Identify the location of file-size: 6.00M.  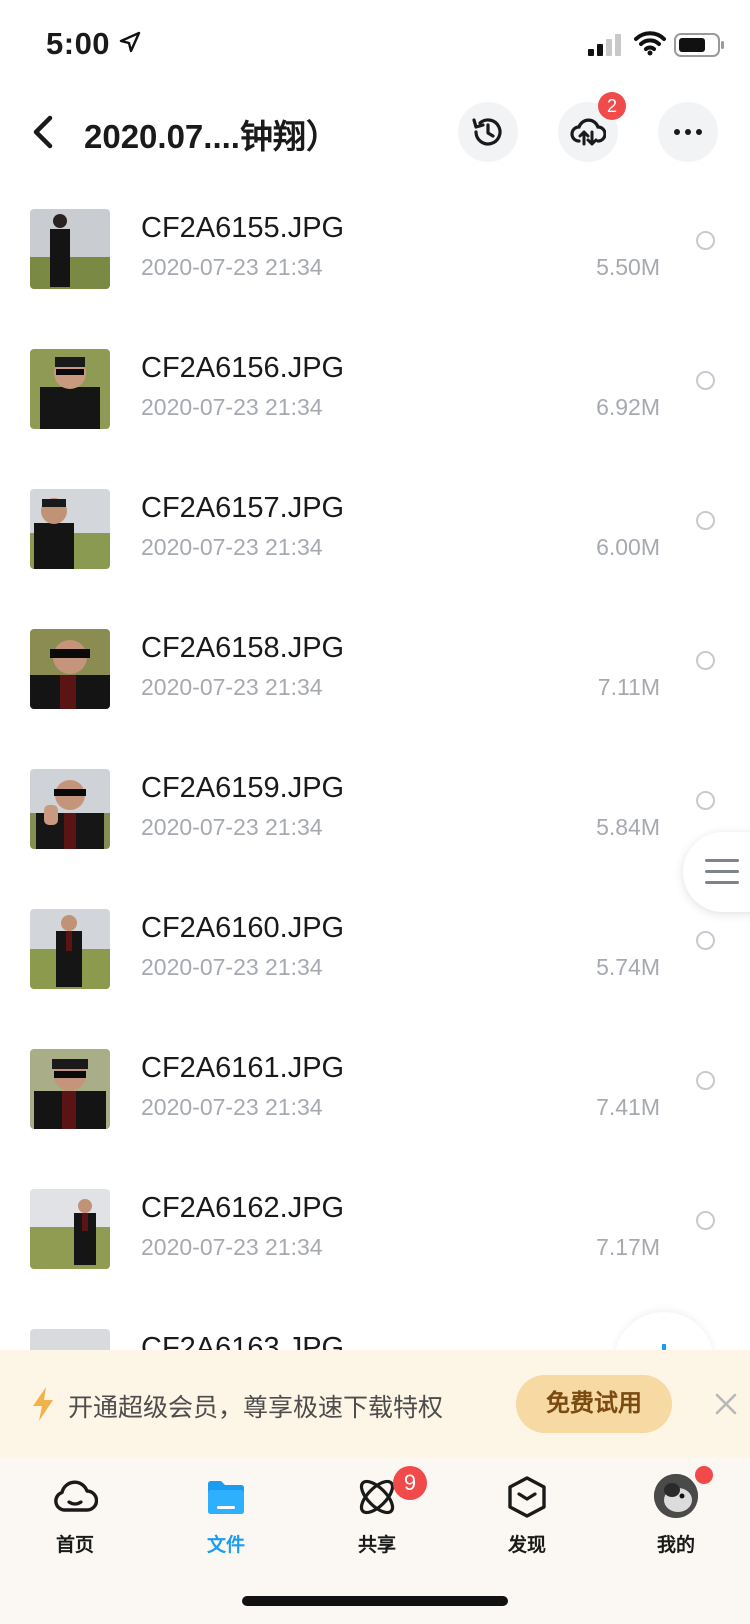
(628, 547).